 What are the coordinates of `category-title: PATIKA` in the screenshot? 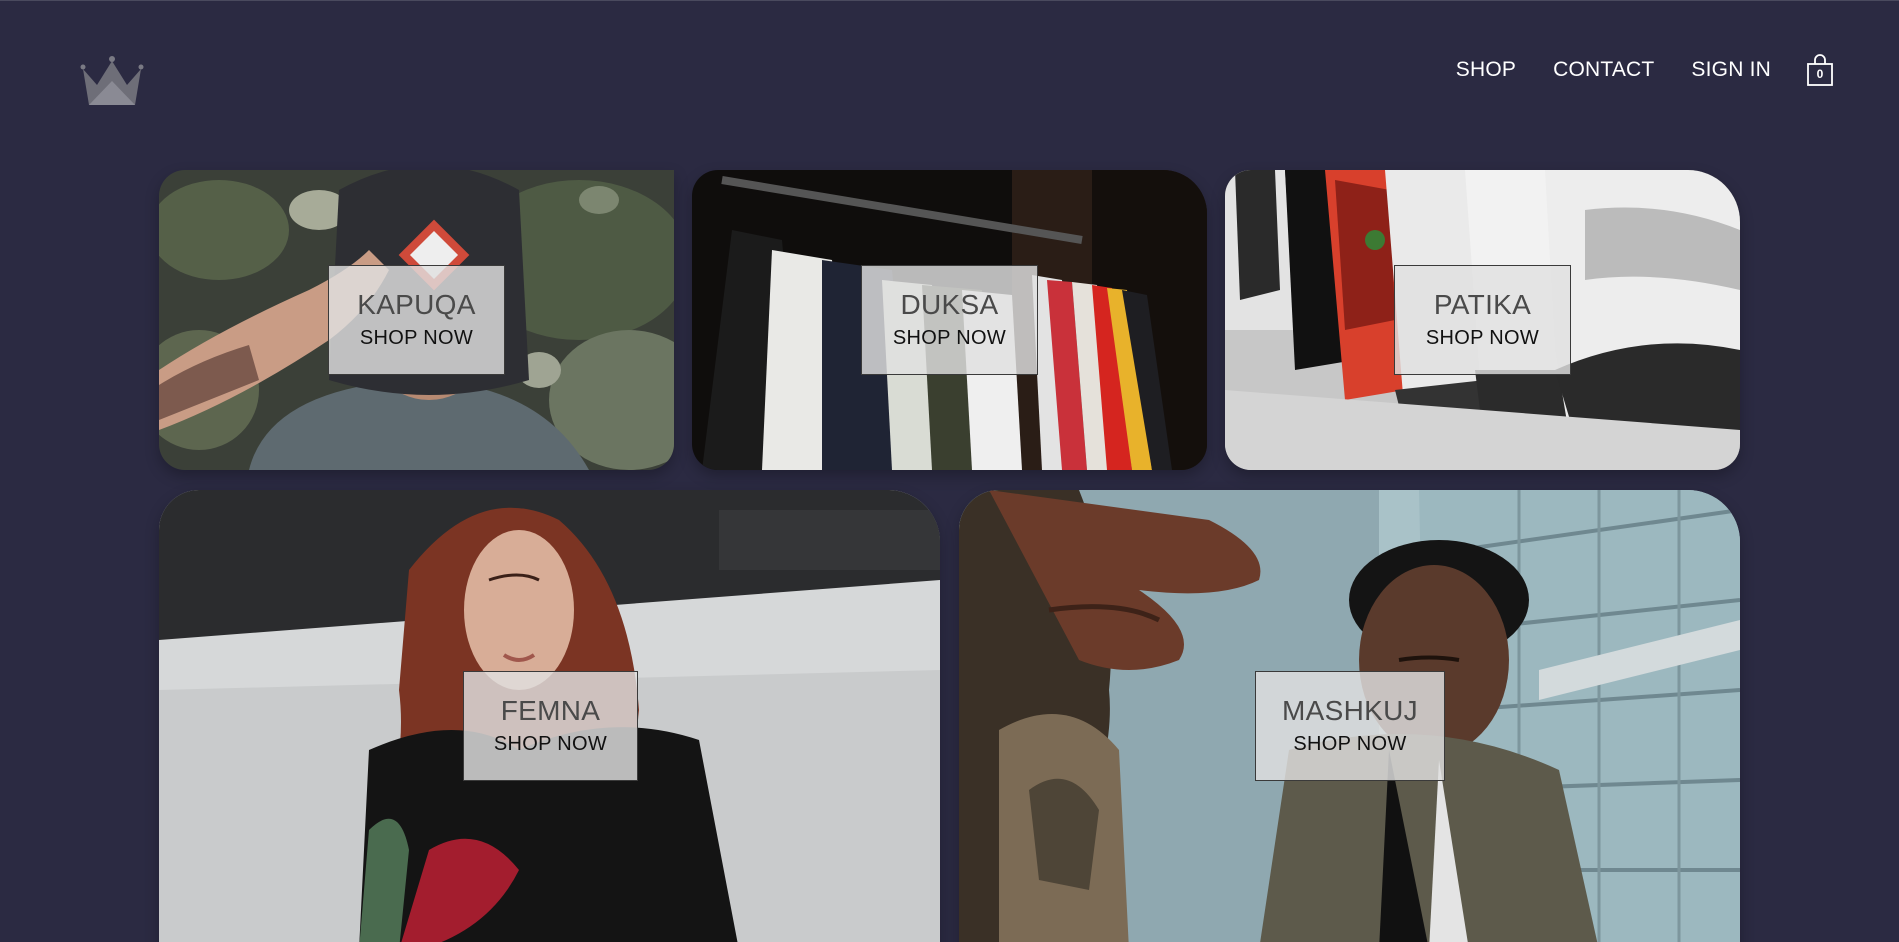 It's located at (1482, 304).